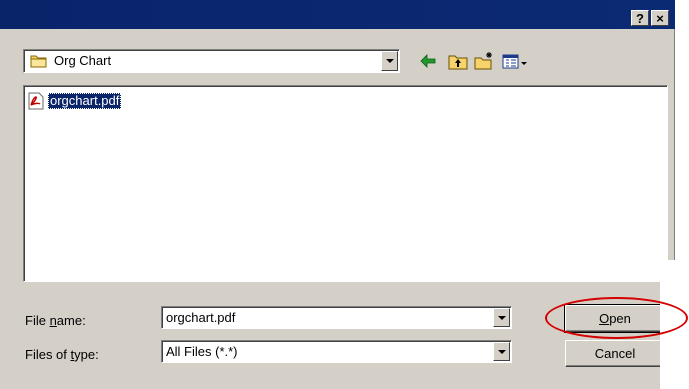  What do you see at coordinates (211, 61) in the screenshot?
I see `look-in-dropdown: Org Chart` at bounding box center [211, 61].